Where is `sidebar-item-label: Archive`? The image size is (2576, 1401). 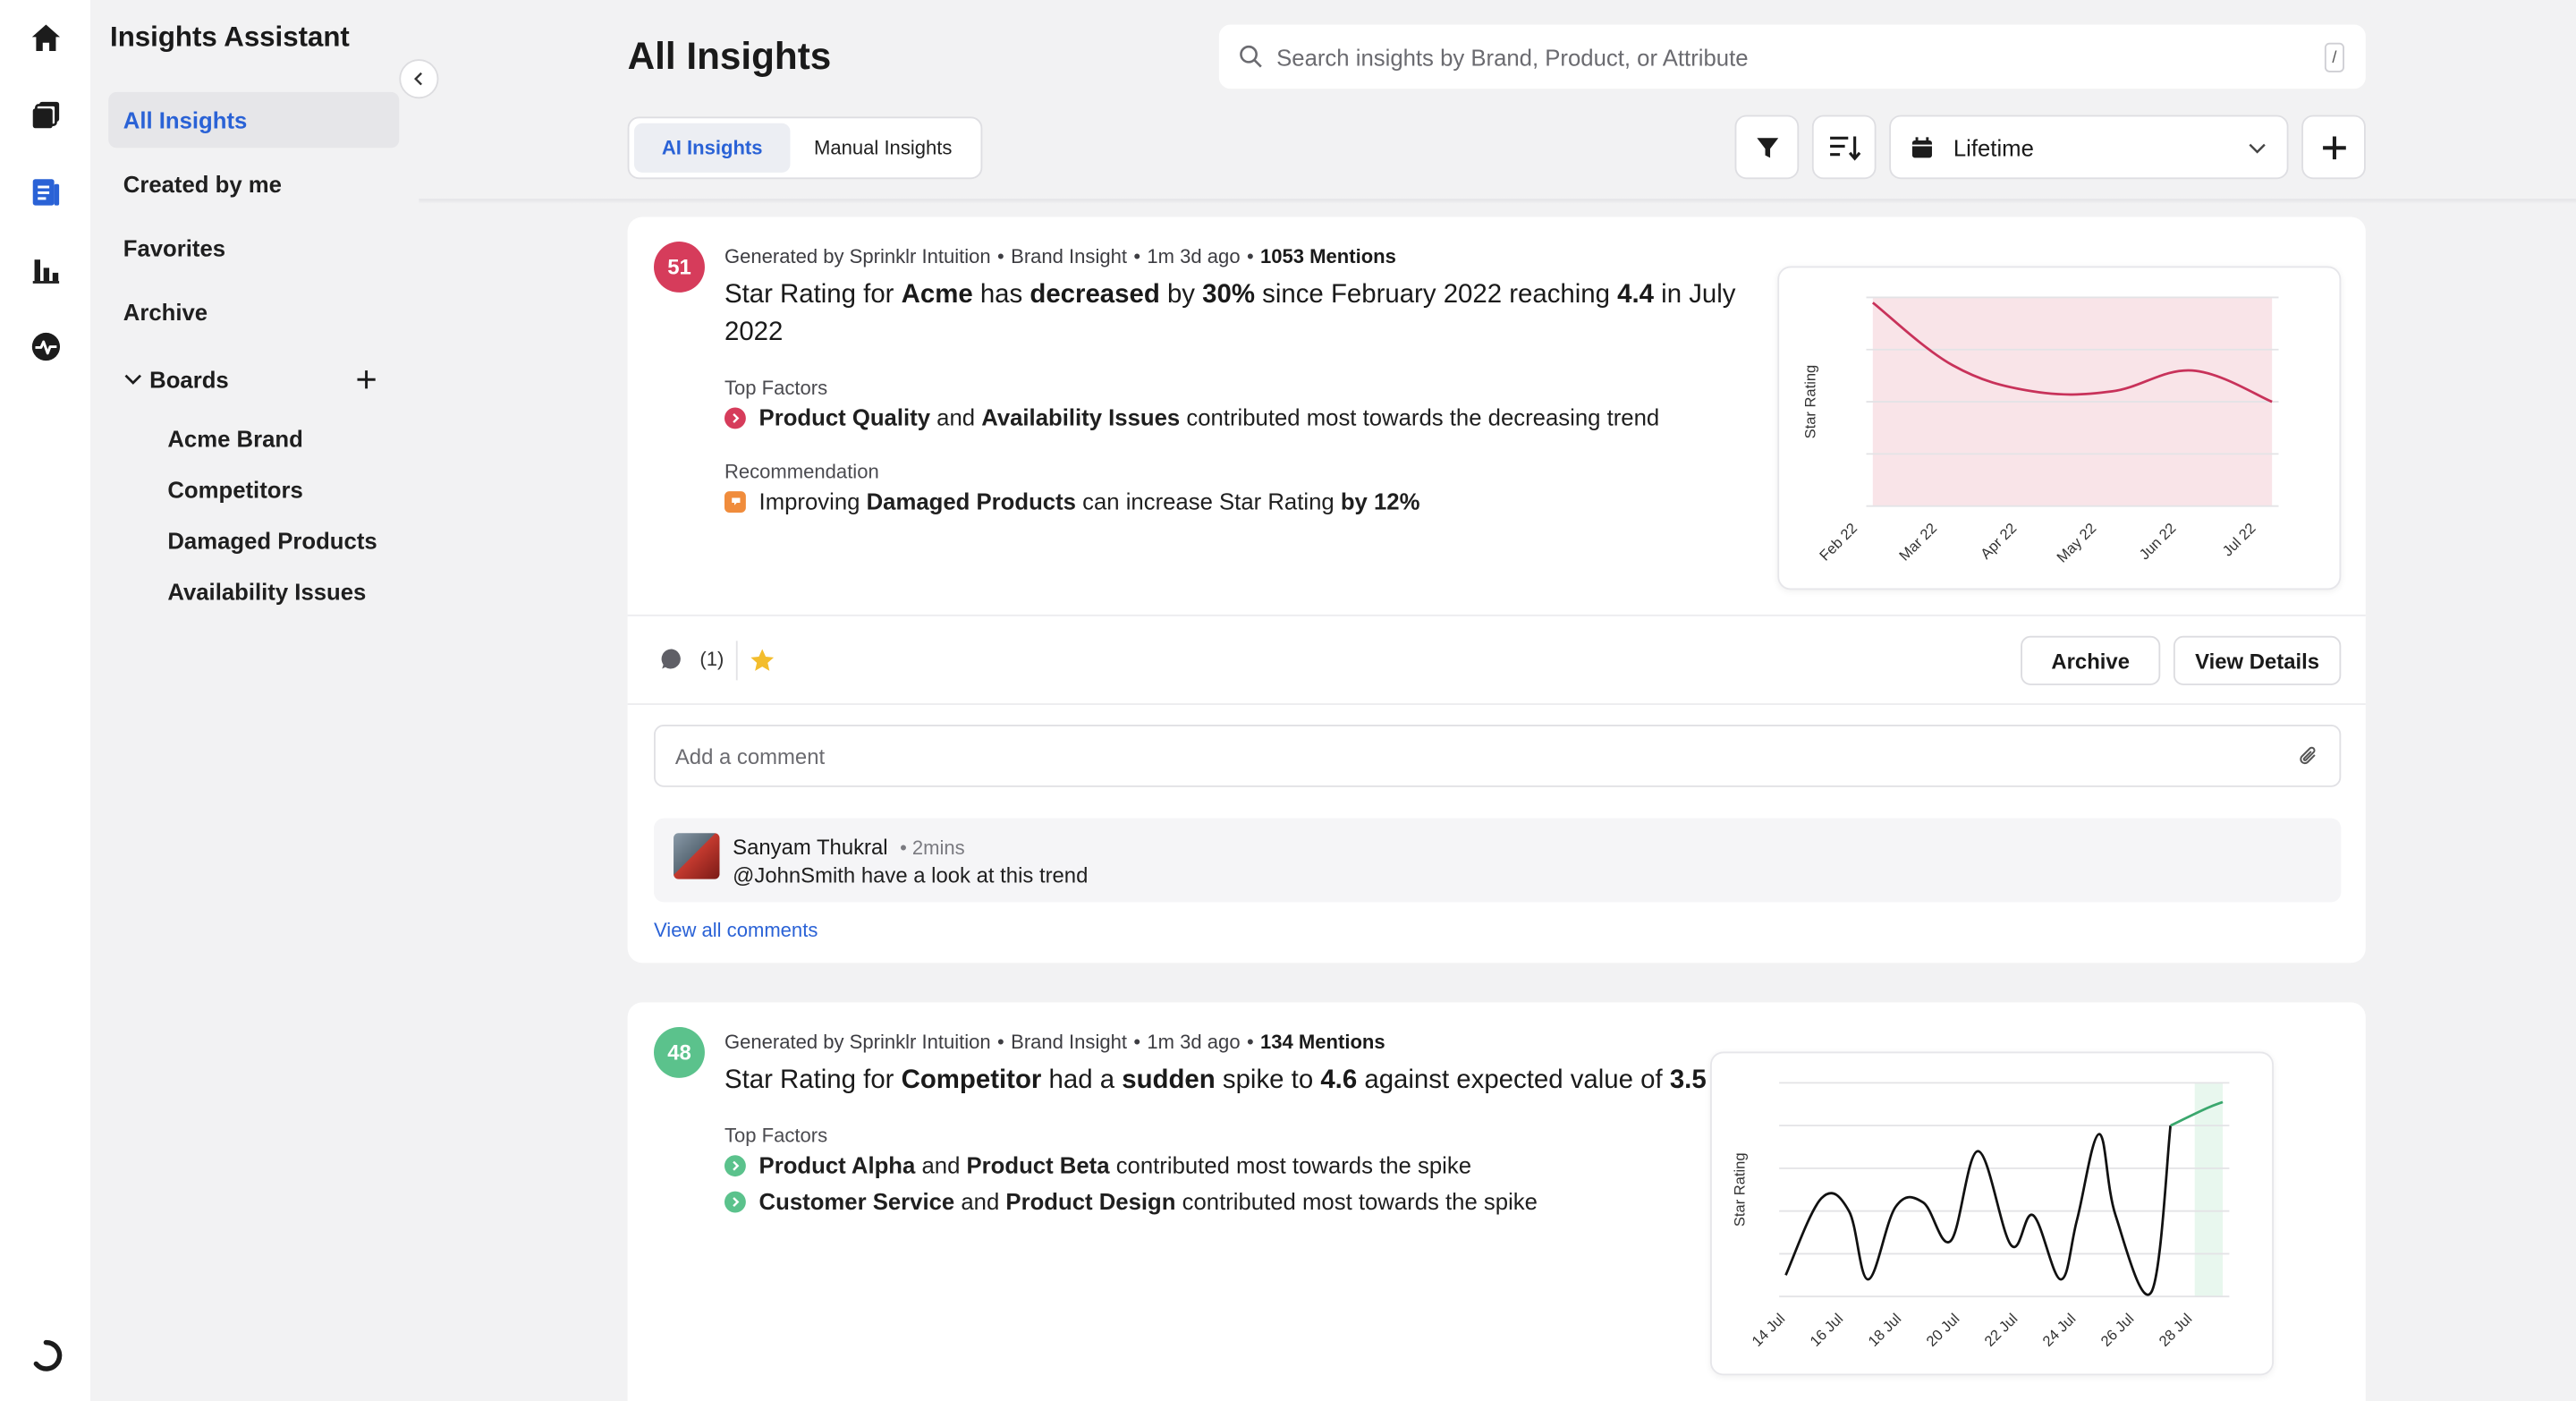 sidebar-item-label: Archive is located at coordinates (165, 312).